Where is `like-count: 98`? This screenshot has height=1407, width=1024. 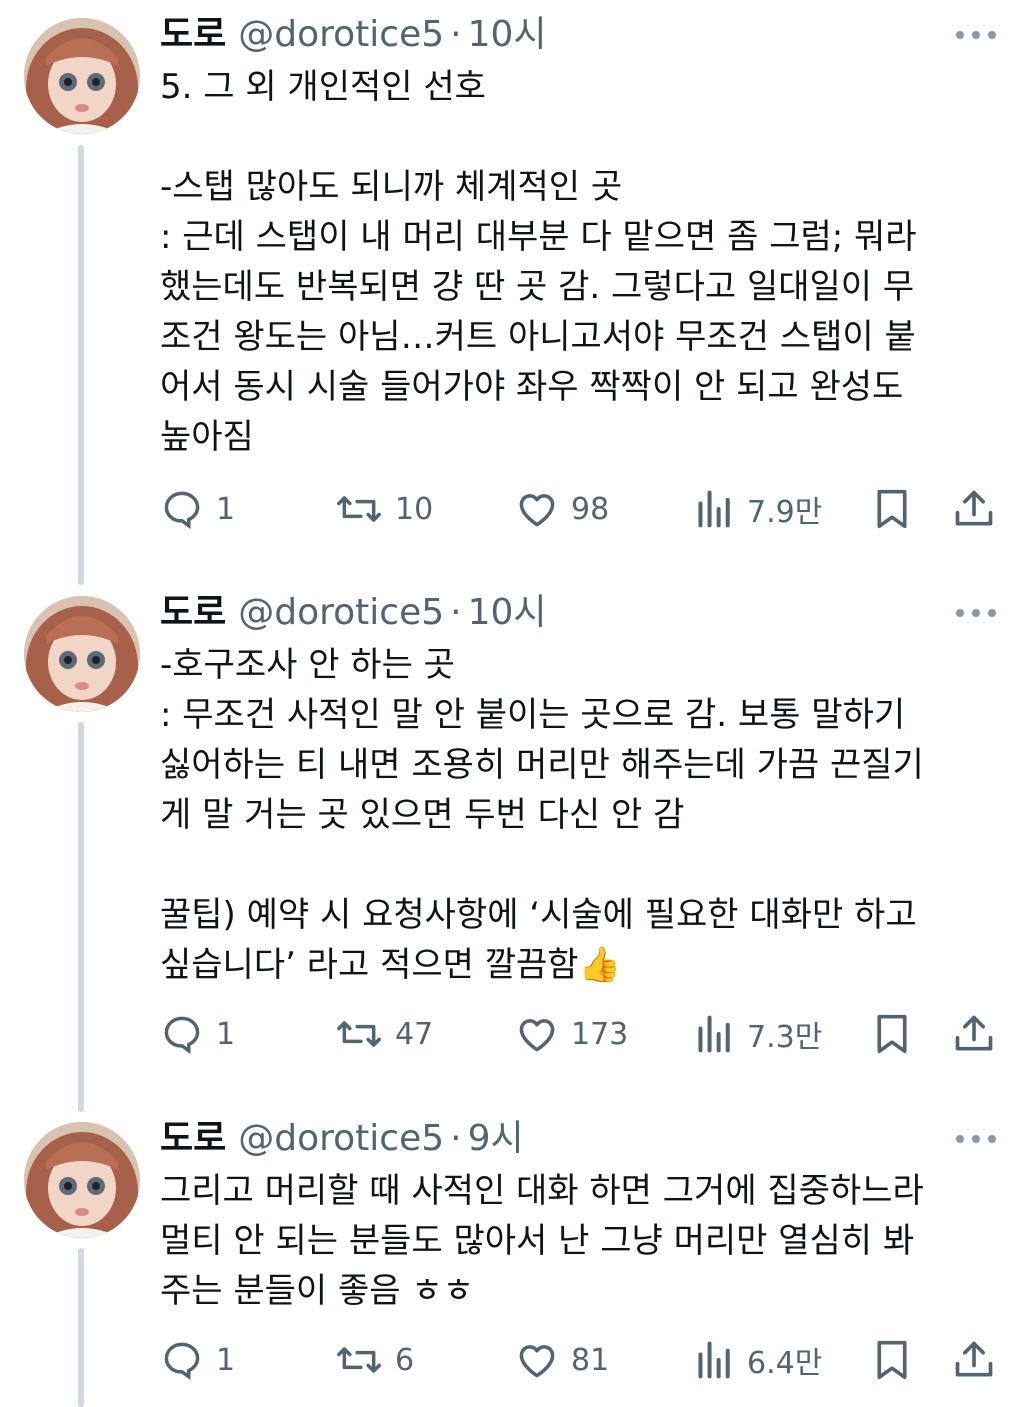 like-count: 98 is located at coordinates (590, 509).